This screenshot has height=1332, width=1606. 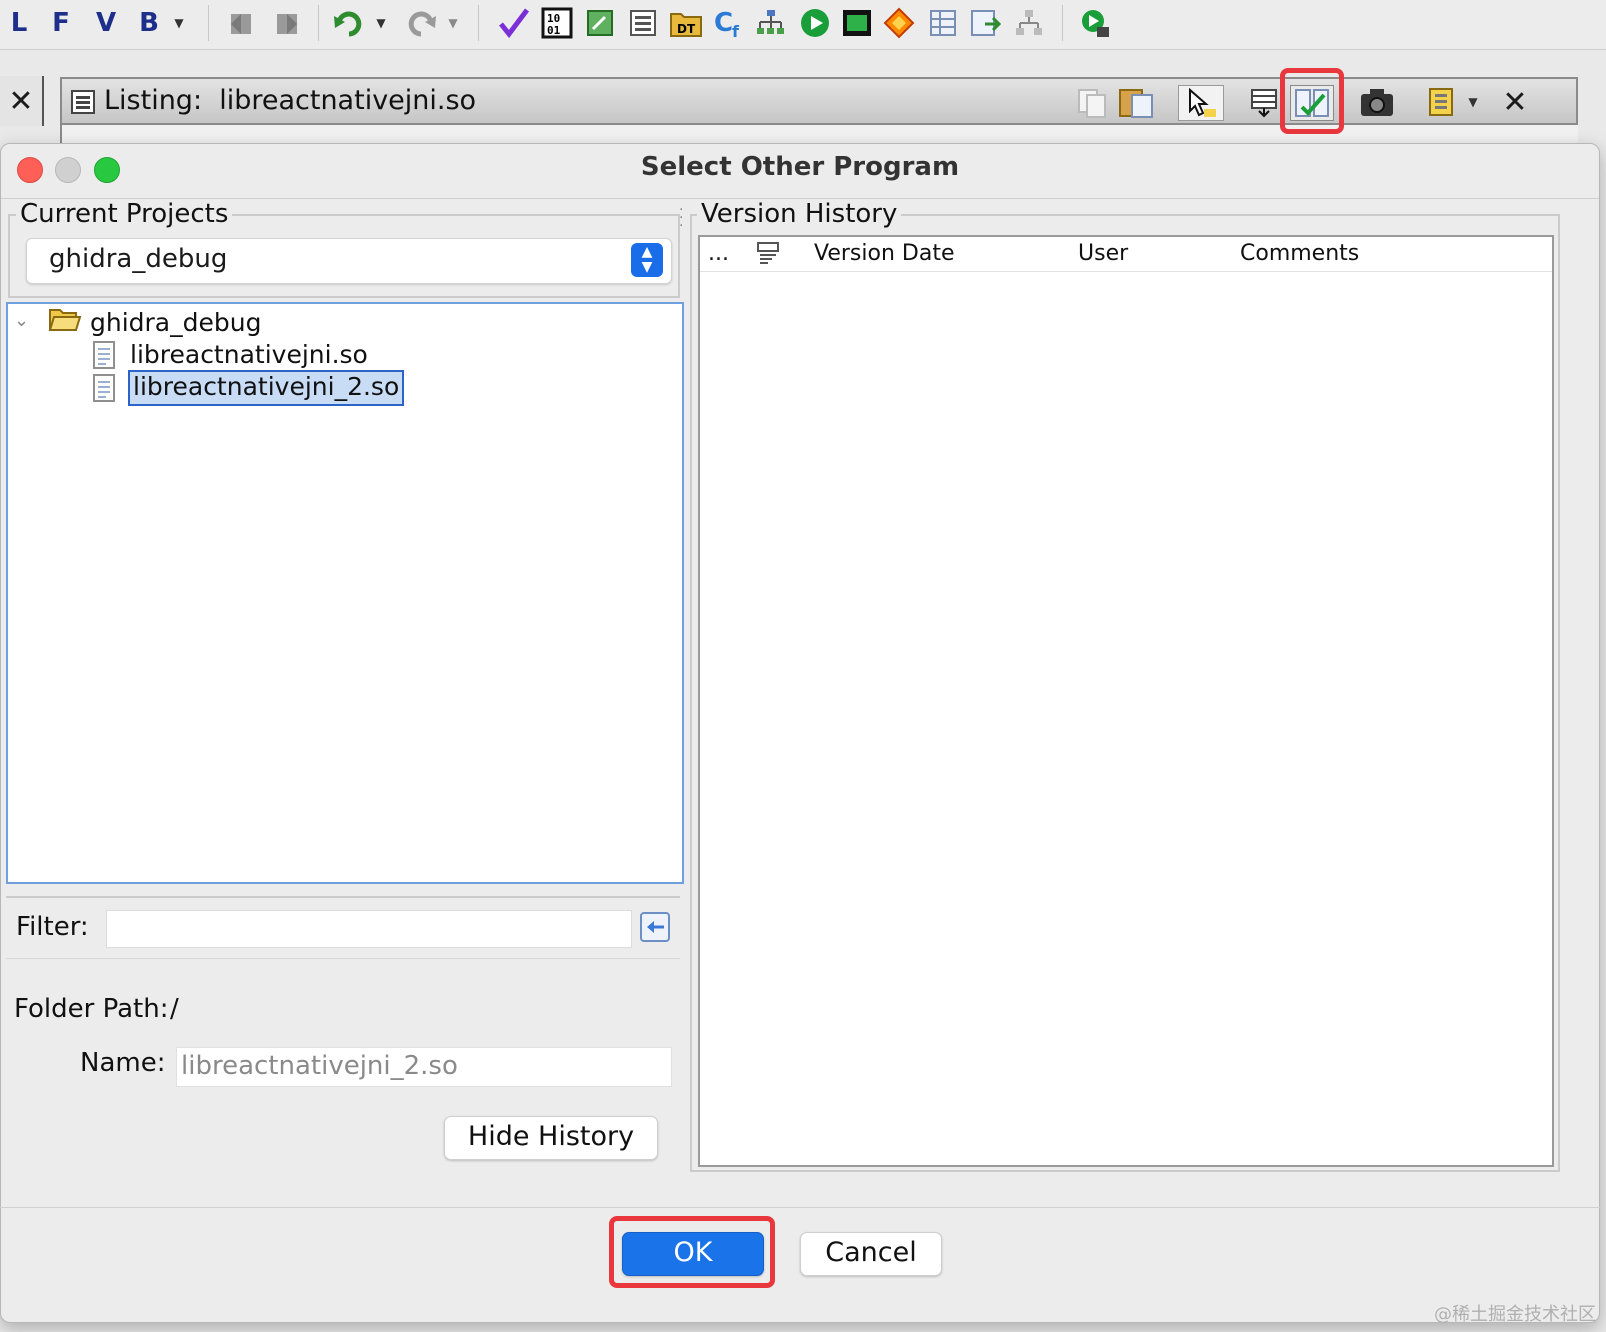 What do you see at coordinates (65, 322) in the screenshot?
I see `folder-open-icon` at bounding box center [65, 322].